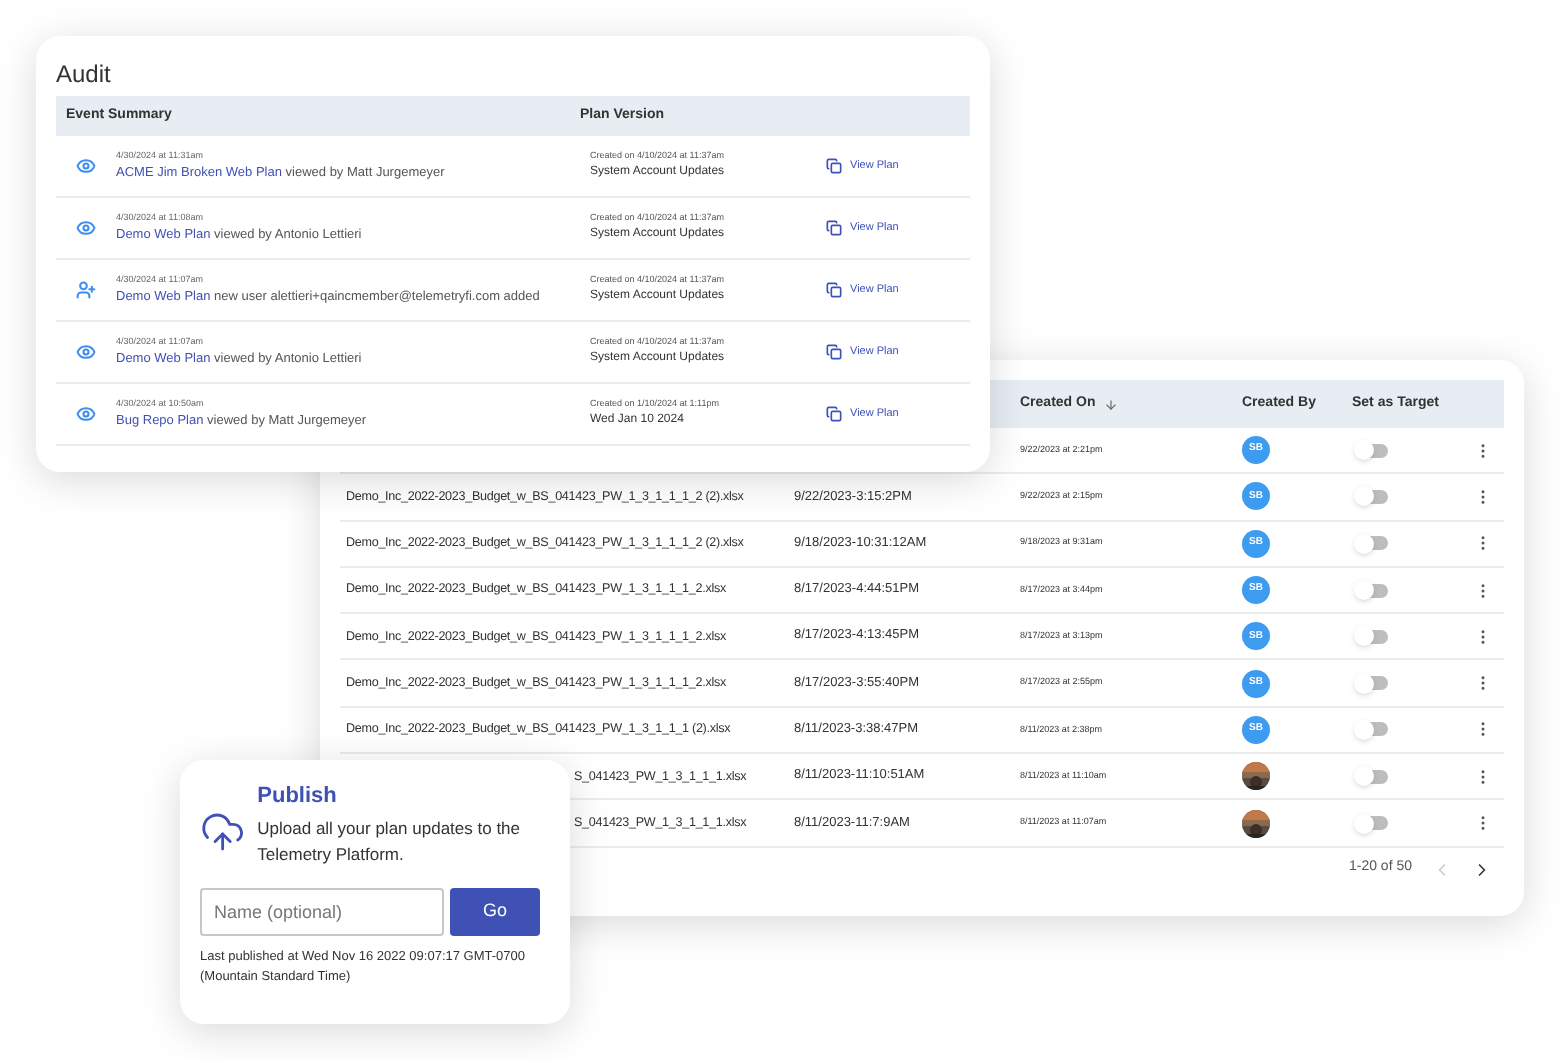 The width and height of the screenshot is (1560, 1060). I want to click on go-button: Go, so click(495, 911).